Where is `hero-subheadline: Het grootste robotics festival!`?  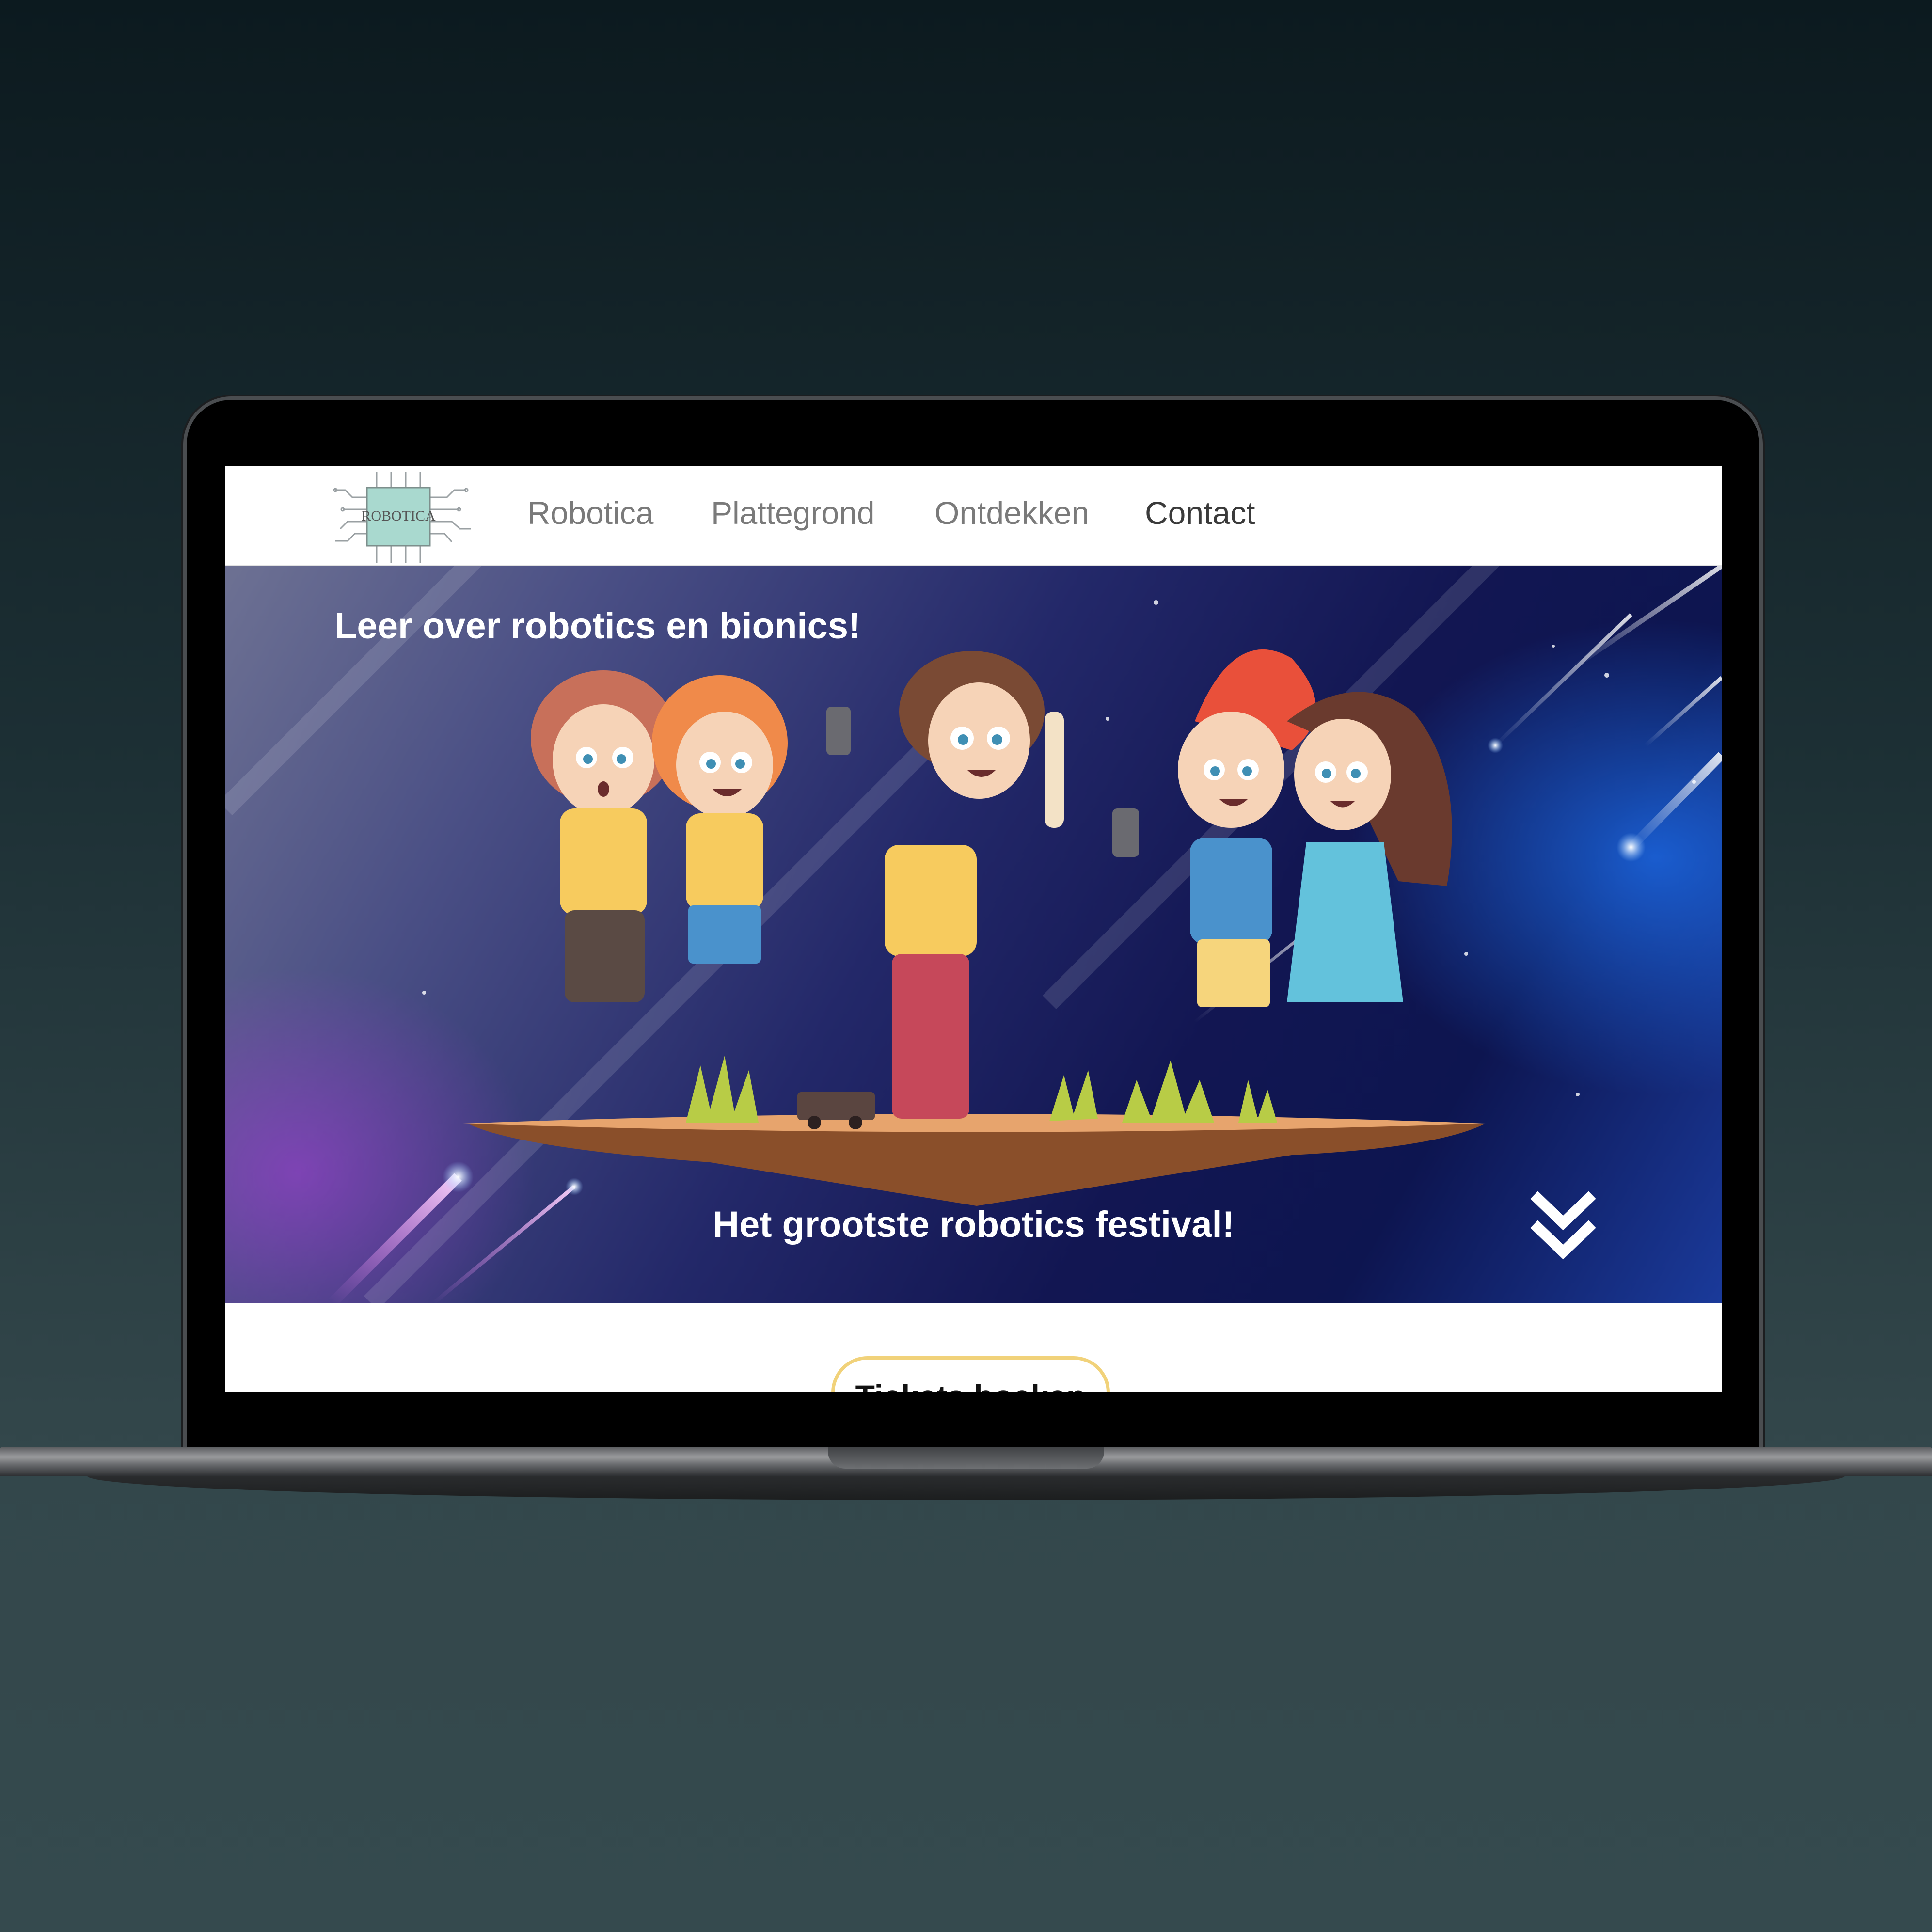
hero-subheadline: Het grootste robotics festival! is located at coordinates (974, 1225).